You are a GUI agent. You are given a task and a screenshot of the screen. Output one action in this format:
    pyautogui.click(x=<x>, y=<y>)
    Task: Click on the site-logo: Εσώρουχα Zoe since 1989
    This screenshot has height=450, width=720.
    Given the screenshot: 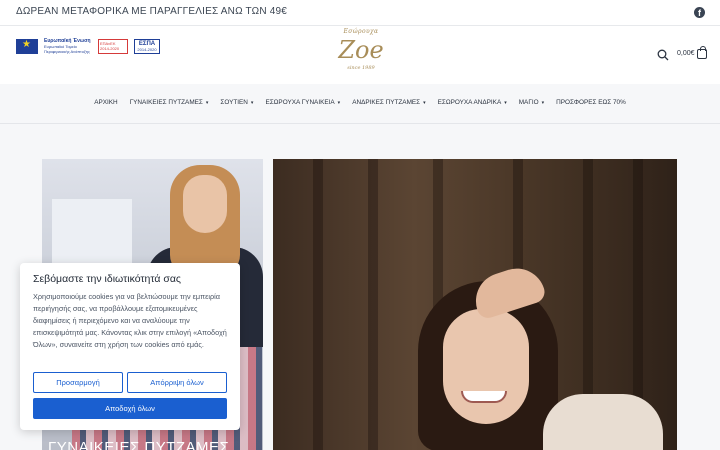 What is the action you would take?
    pyautogui.click(x=361, y=55)
    